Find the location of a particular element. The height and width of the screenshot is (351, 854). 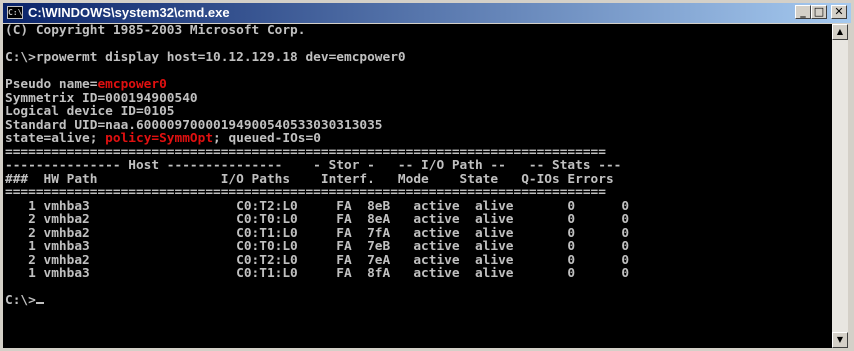

copyright-line: (C) Copyright 1985-2003 Microsoft Corp. is located at coordinates (155, 31).